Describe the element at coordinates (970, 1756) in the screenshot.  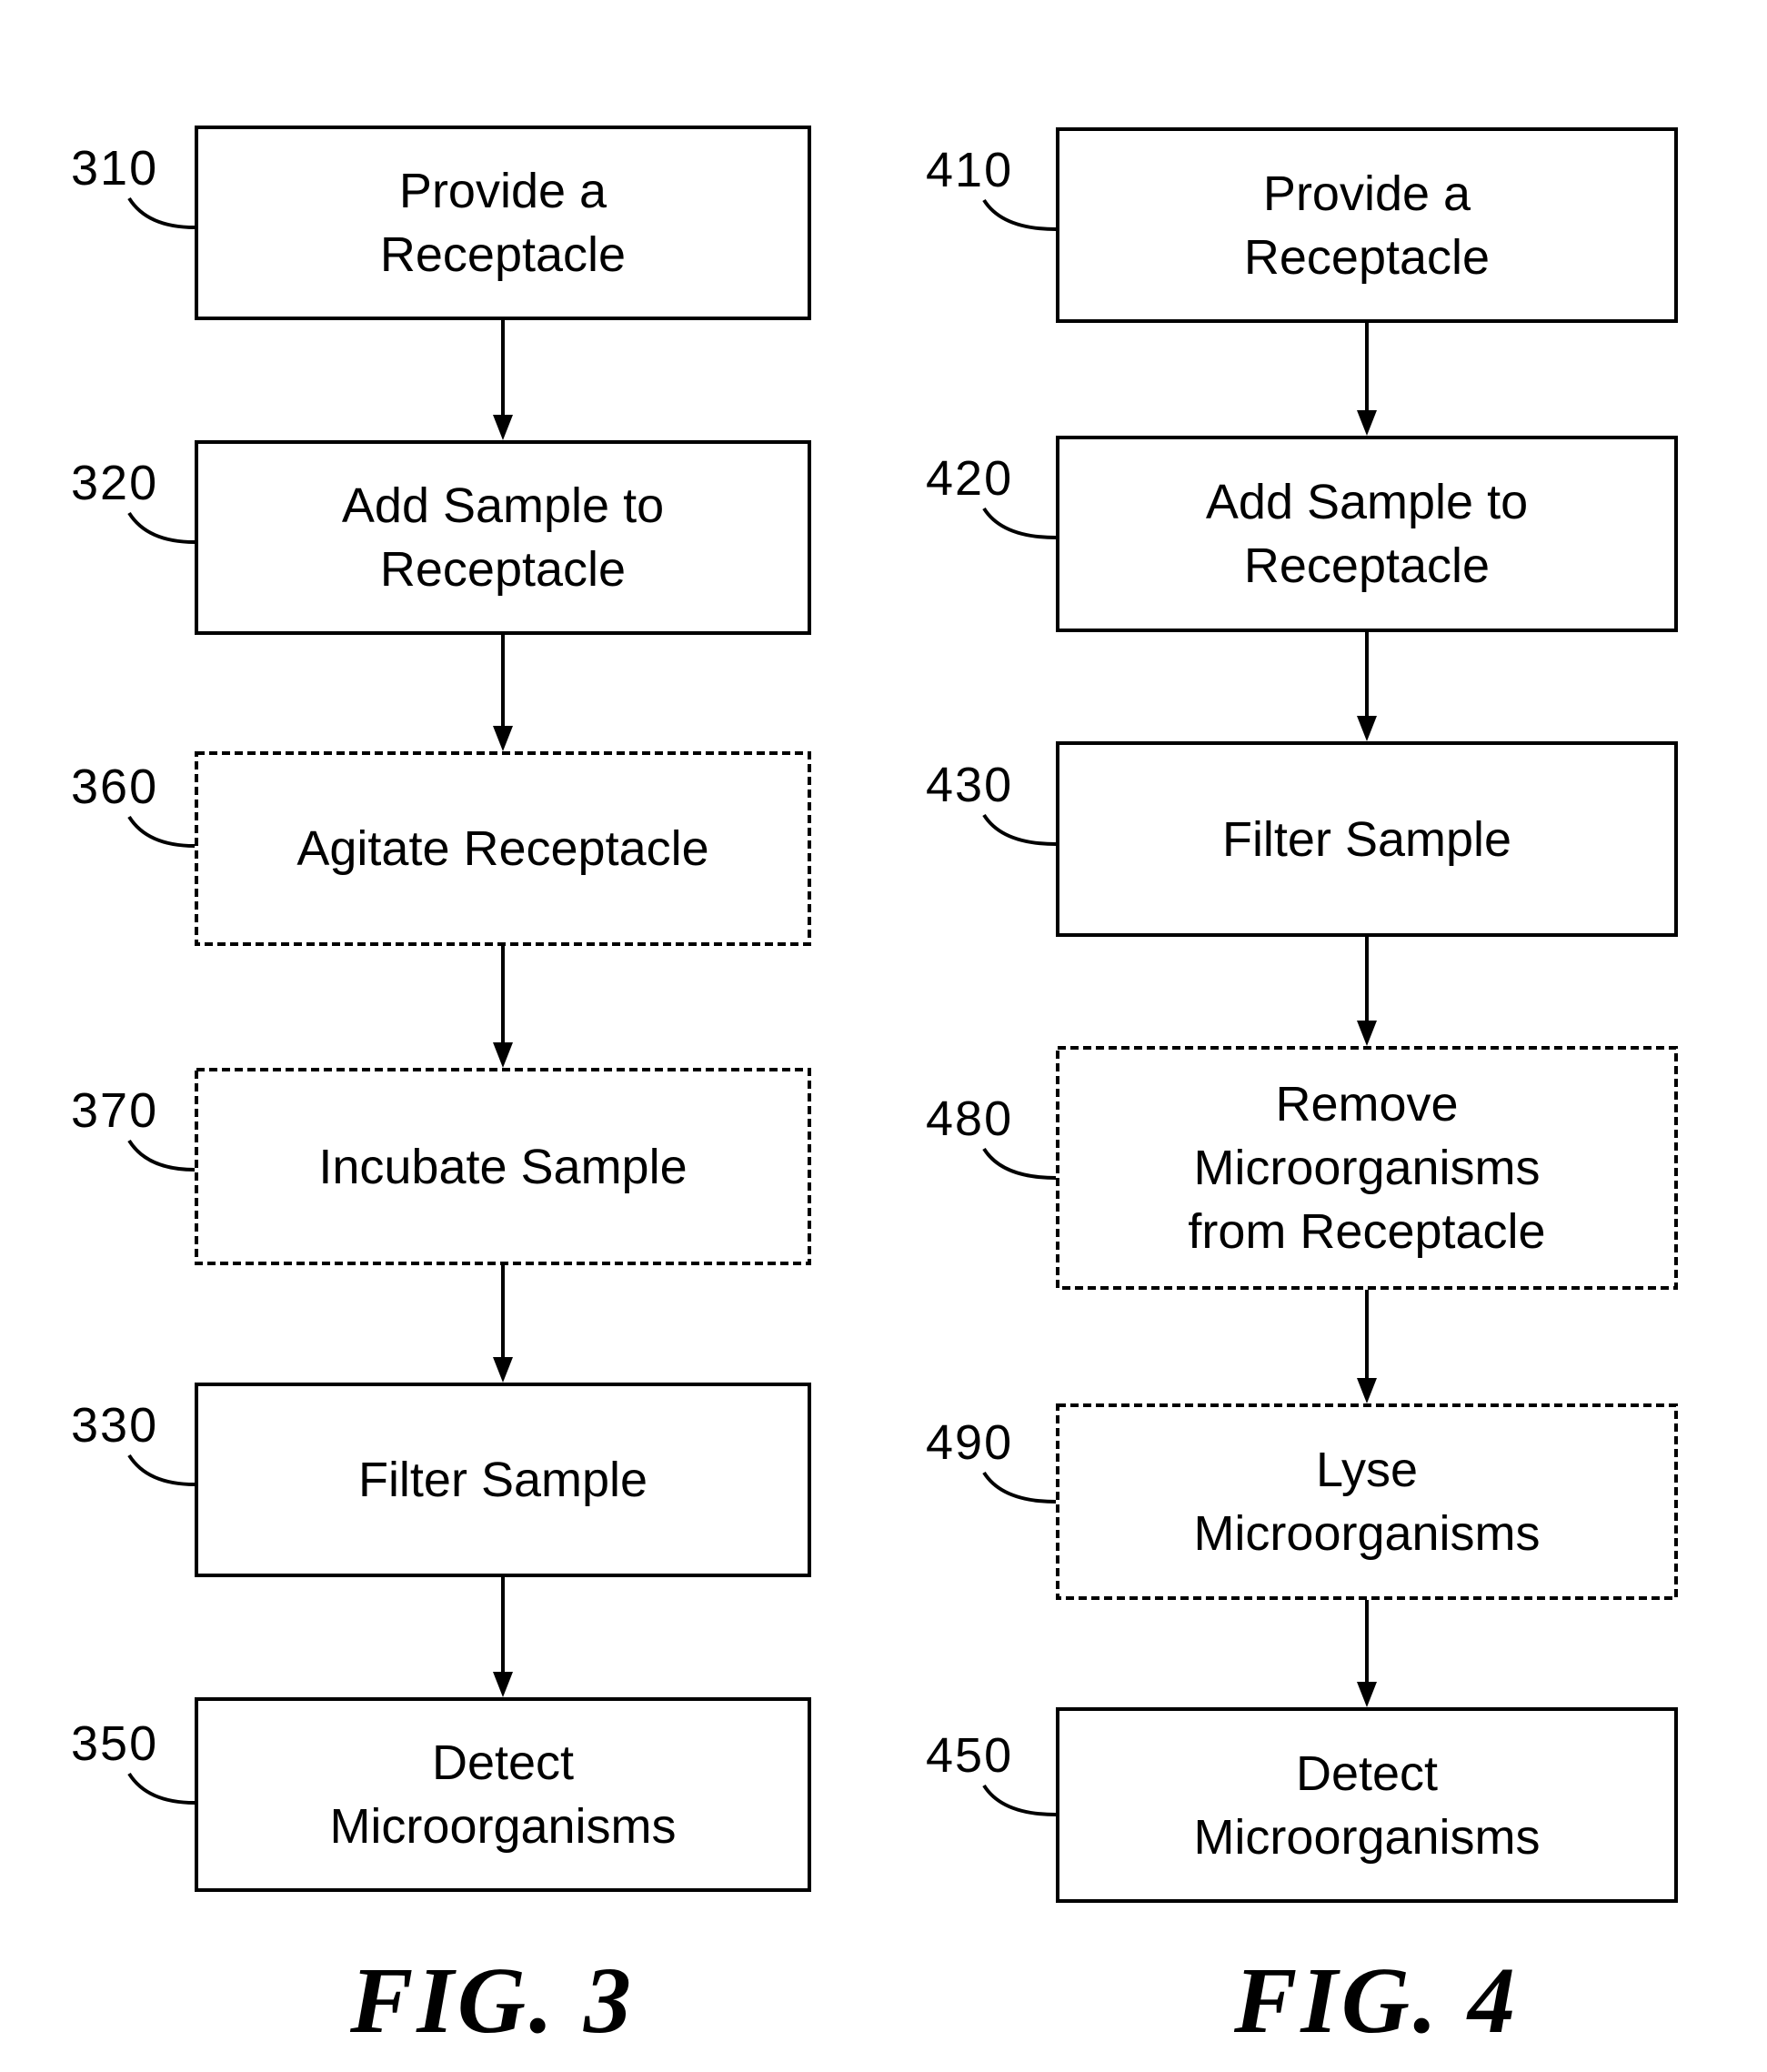
I see `reference-numeral-450: 450` at that location.